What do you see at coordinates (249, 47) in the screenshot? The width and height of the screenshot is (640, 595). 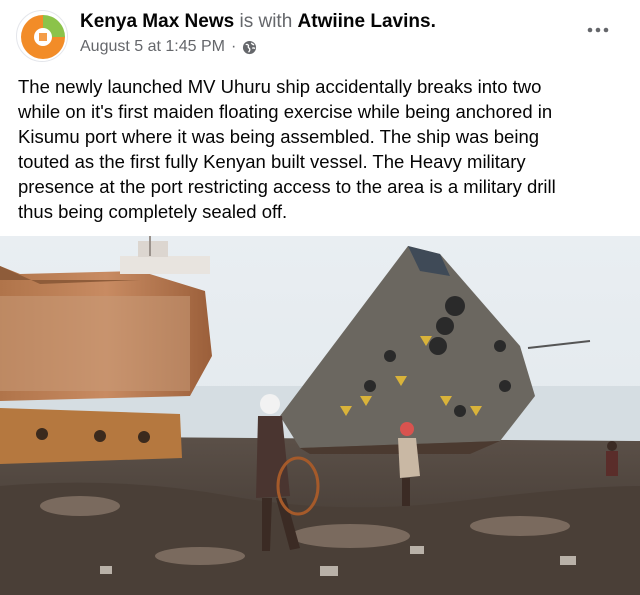 I see `globe-icon` at bounding box center [249, 47].